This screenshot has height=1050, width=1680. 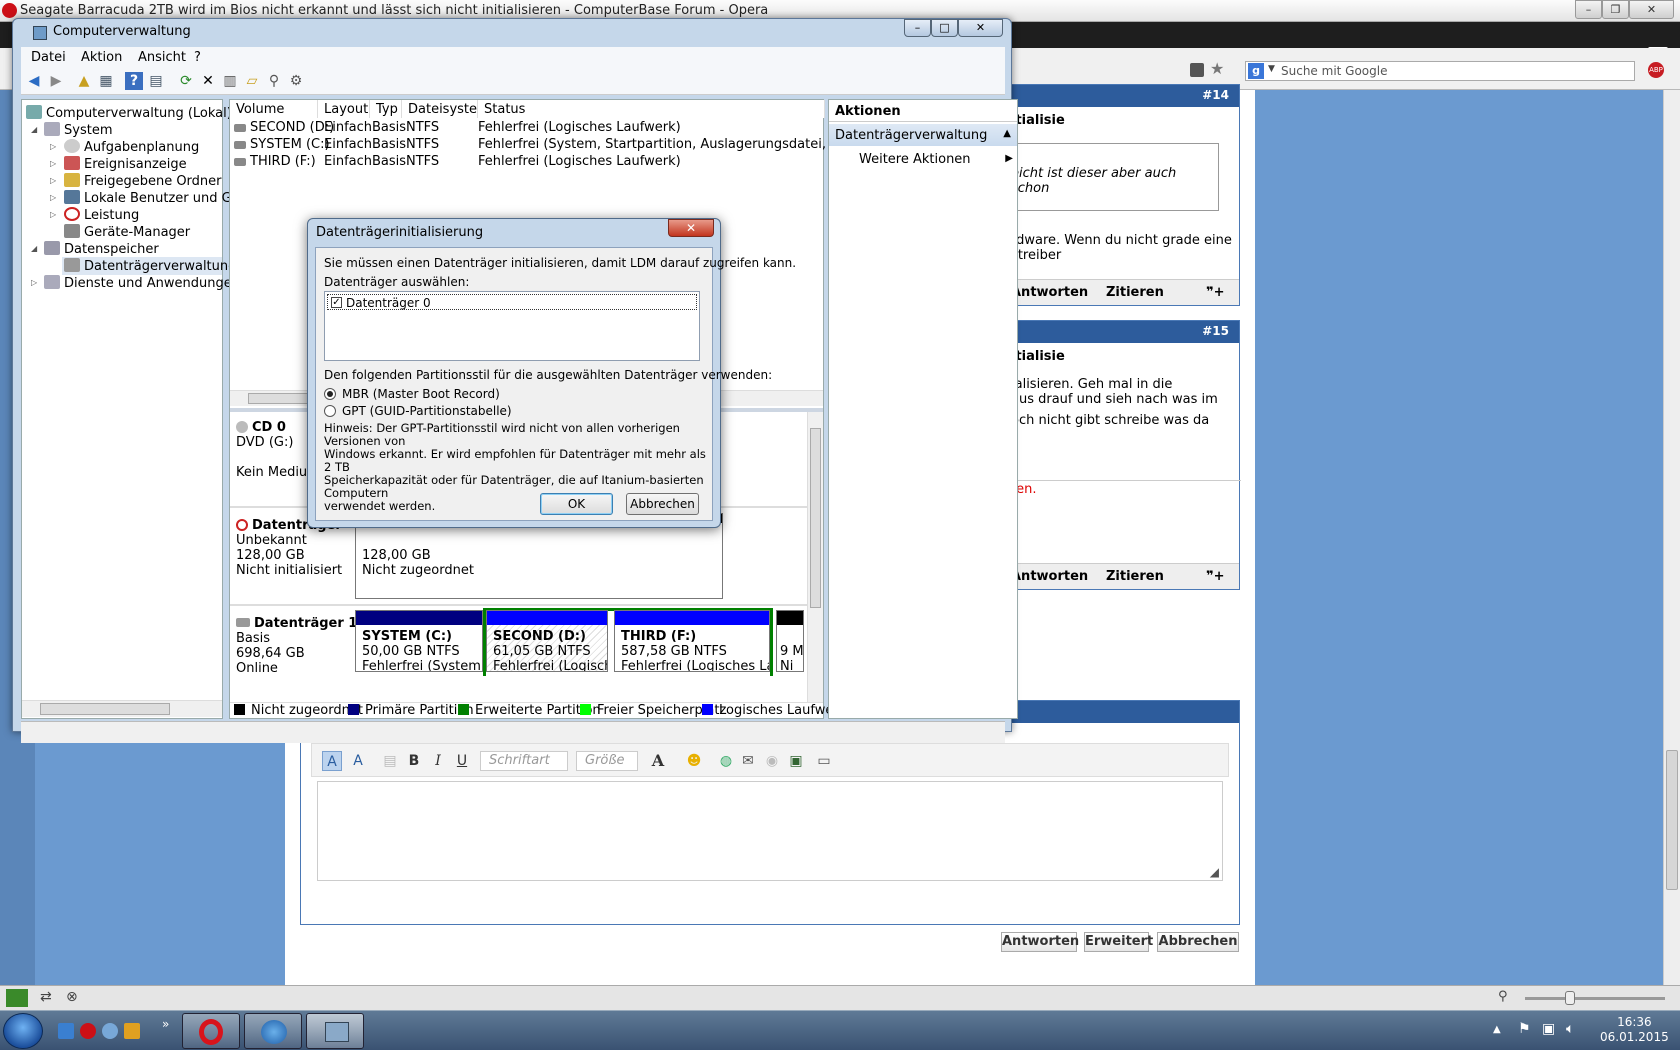 What do you see at coordinates (125, 164) in the screenshot?
I see `tree-item-event-viewer: Ereignisanzeige` at bounding box center [125, 164].